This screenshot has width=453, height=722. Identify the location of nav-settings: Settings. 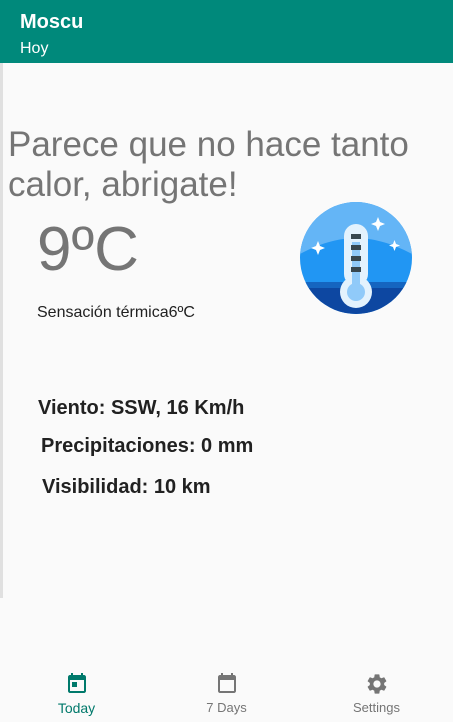
(376, 692).